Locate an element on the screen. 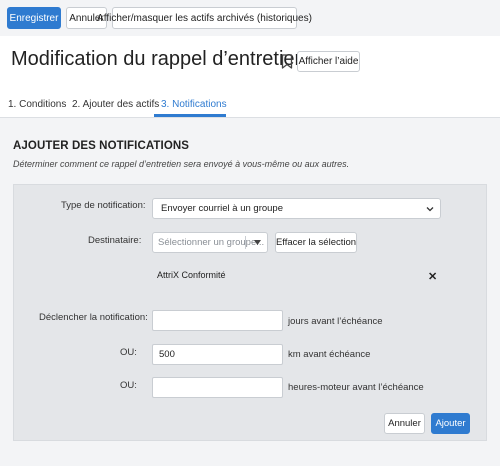 The image size is (500, 466). notification-type-select: Envoyer courriel à un groupe is located at coordinates (296, 208).